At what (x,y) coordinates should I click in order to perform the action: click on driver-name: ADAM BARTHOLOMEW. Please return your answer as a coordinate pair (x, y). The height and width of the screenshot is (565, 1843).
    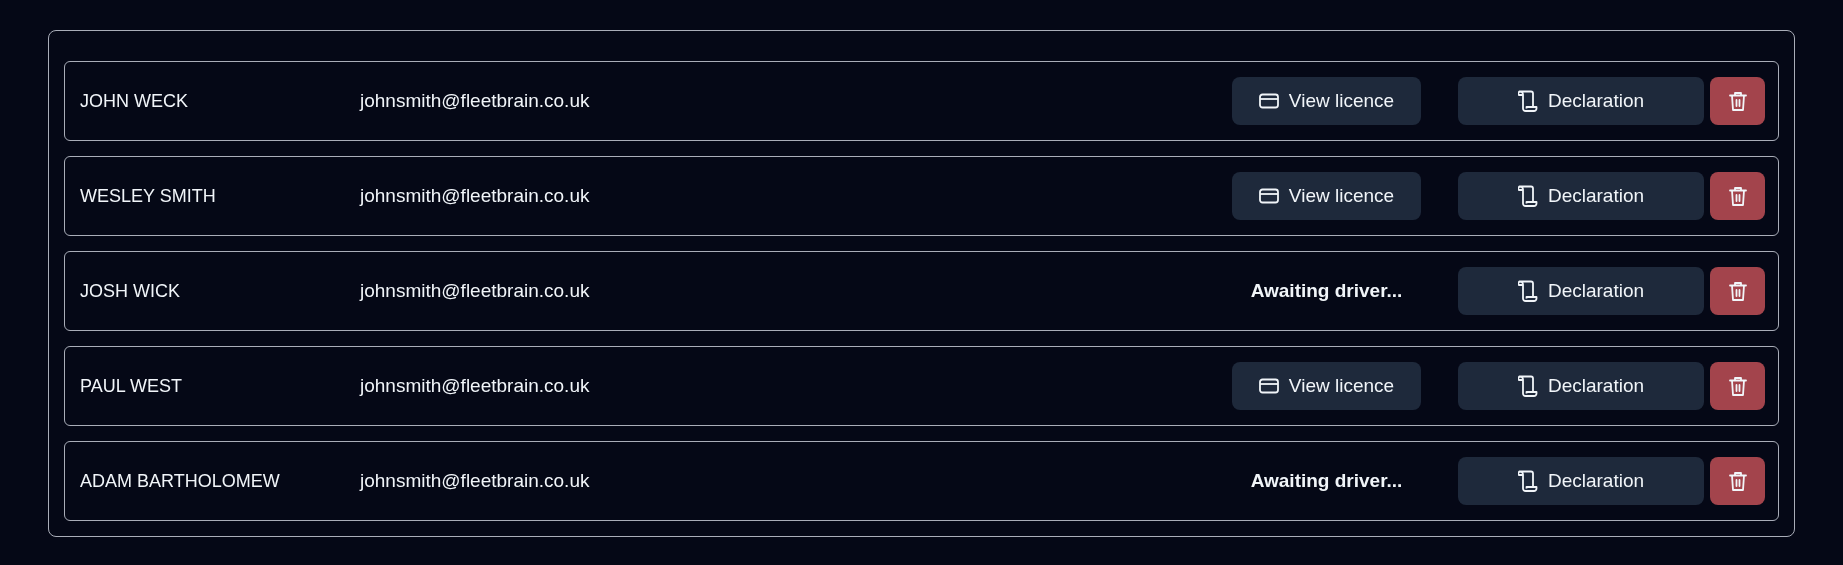
    Looking at the image, I should click on (180, 481).